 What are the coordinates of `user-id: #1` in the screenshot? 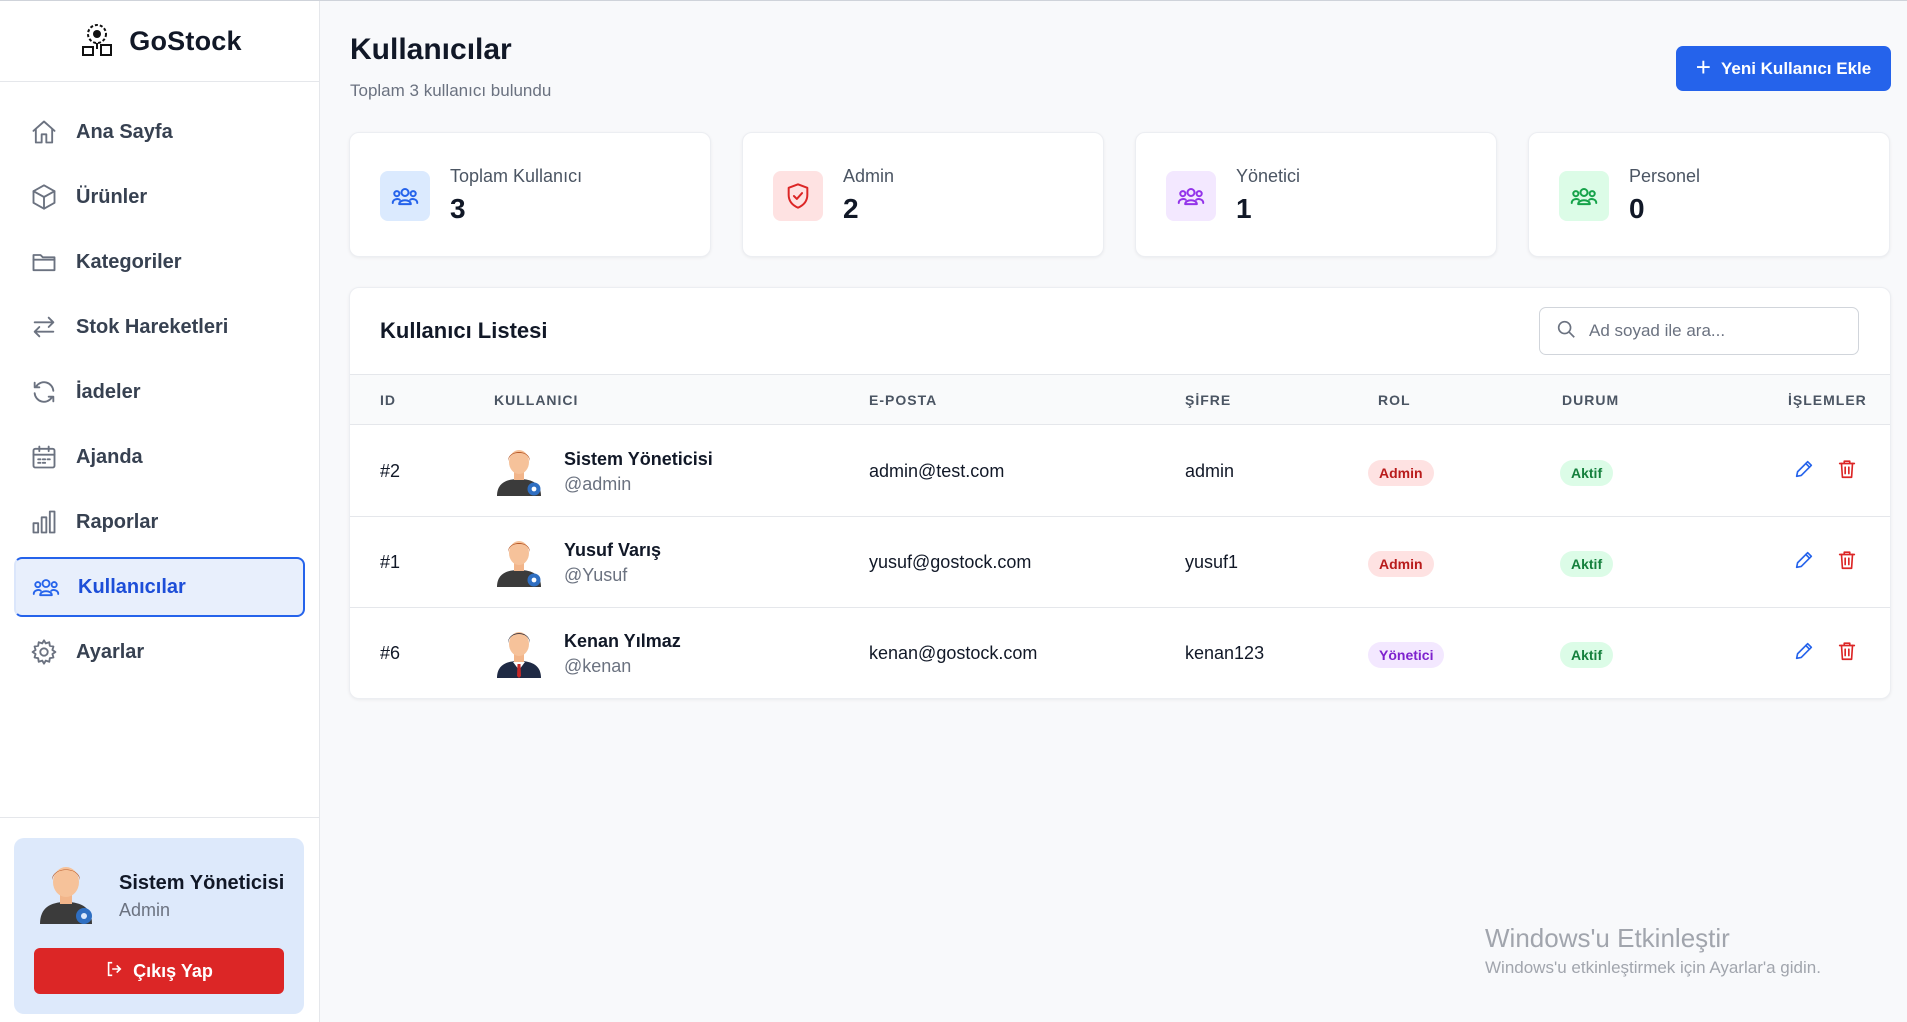 It's located at (390, 562).